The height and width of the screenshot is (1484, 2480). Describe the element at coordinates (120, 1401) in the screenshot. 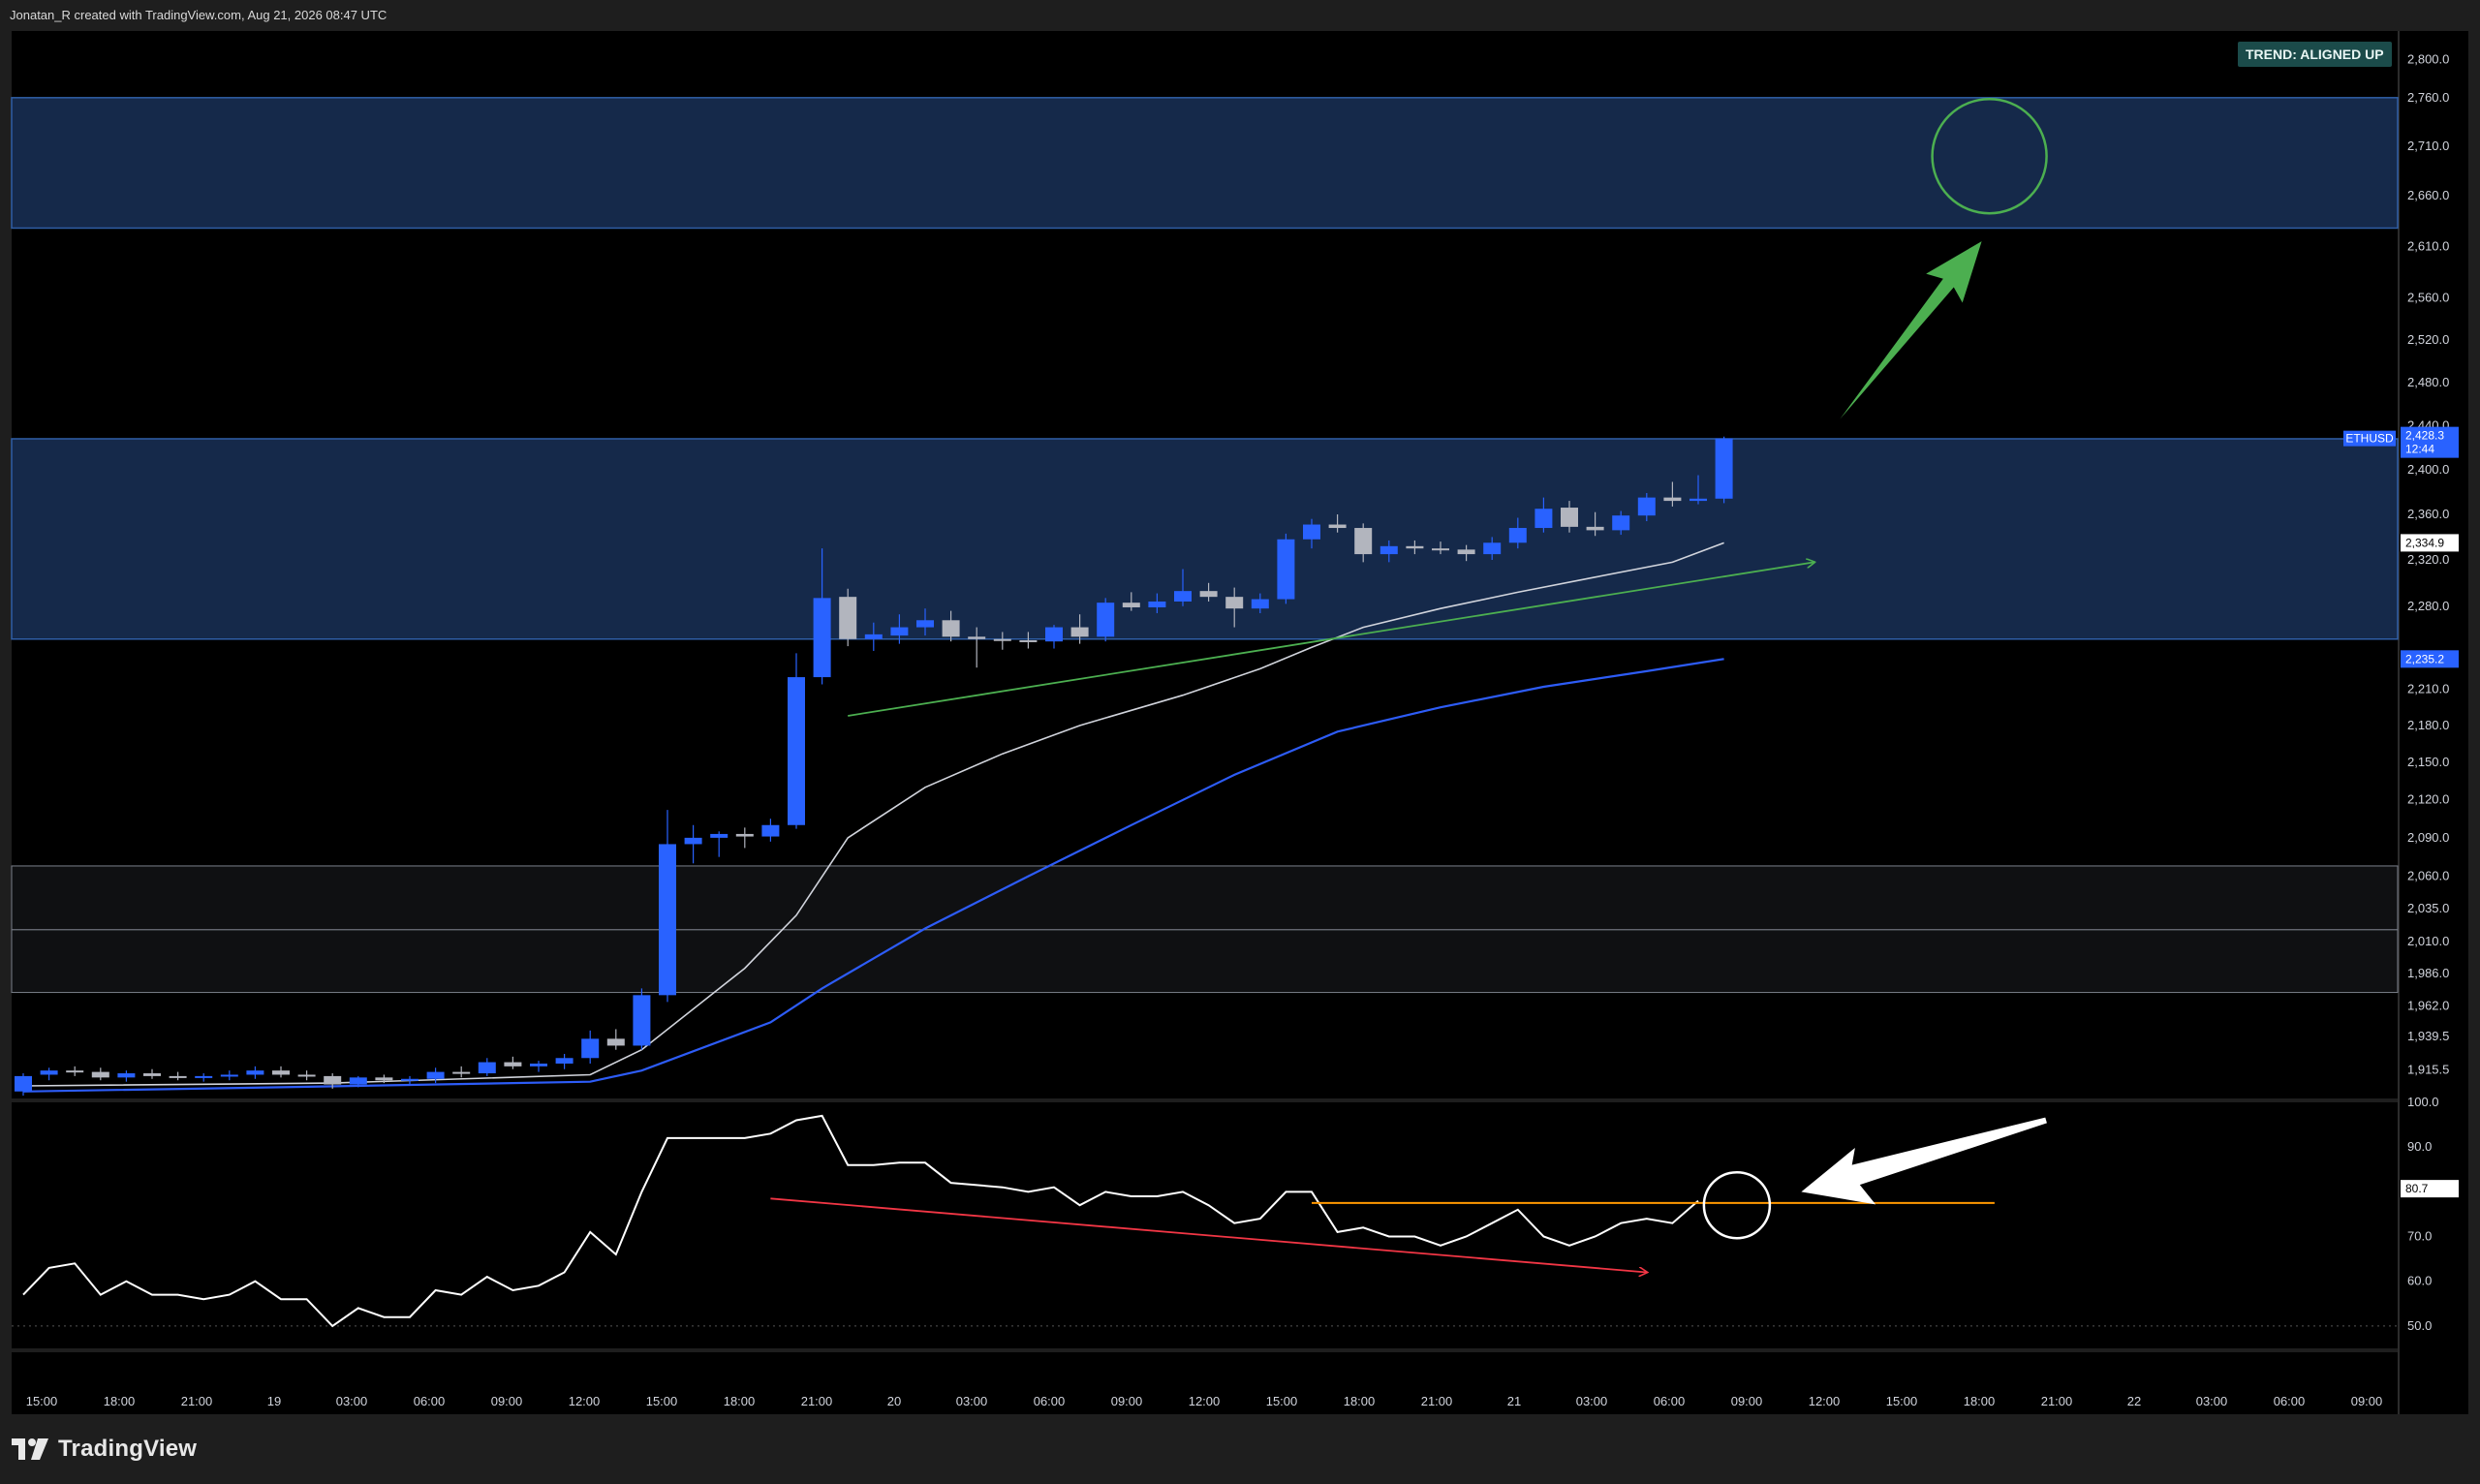

I see `time-tick-label: 18:00` at that location.